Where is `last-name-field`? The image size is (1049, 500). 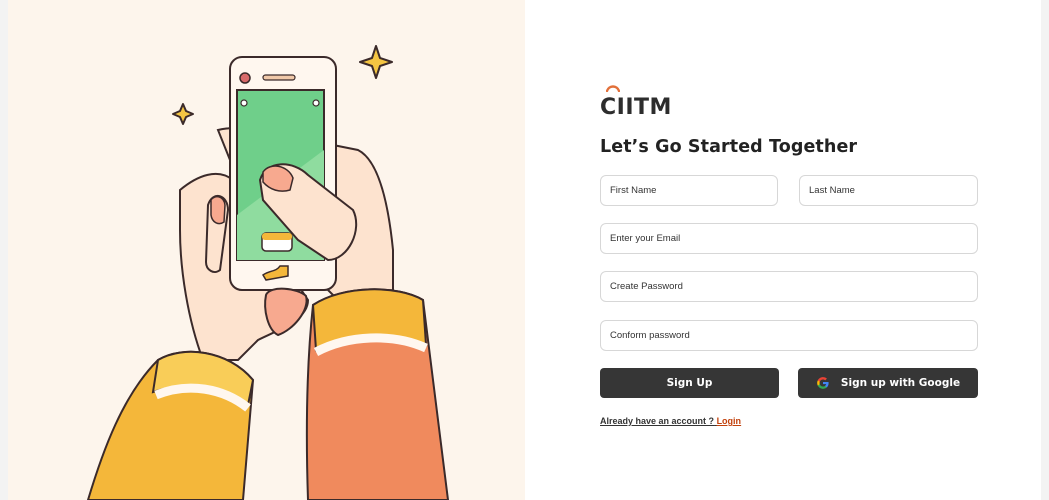
last-name-field is located at coordinates (888, 190).